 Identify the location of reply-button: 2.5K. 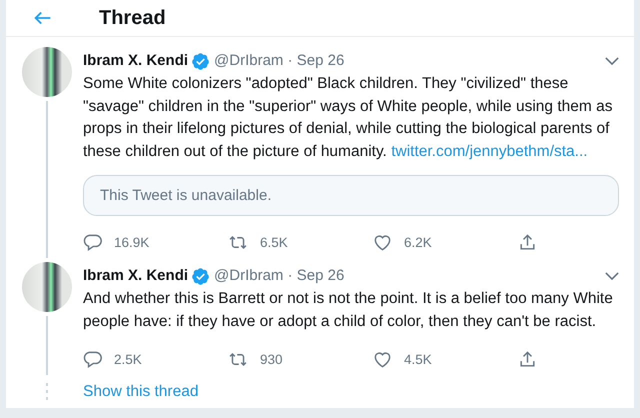
(155, 359).